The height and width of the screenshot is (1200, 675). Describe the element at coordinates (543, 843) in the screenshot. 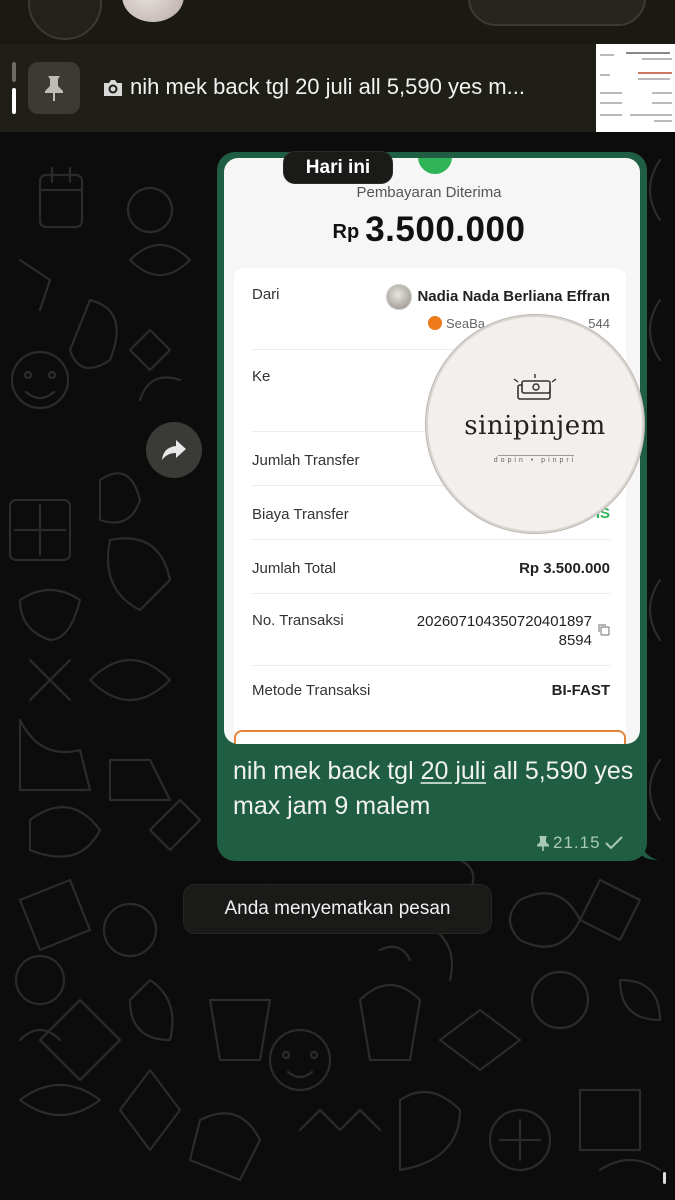

I see `pinned-pin-icon` at that location.